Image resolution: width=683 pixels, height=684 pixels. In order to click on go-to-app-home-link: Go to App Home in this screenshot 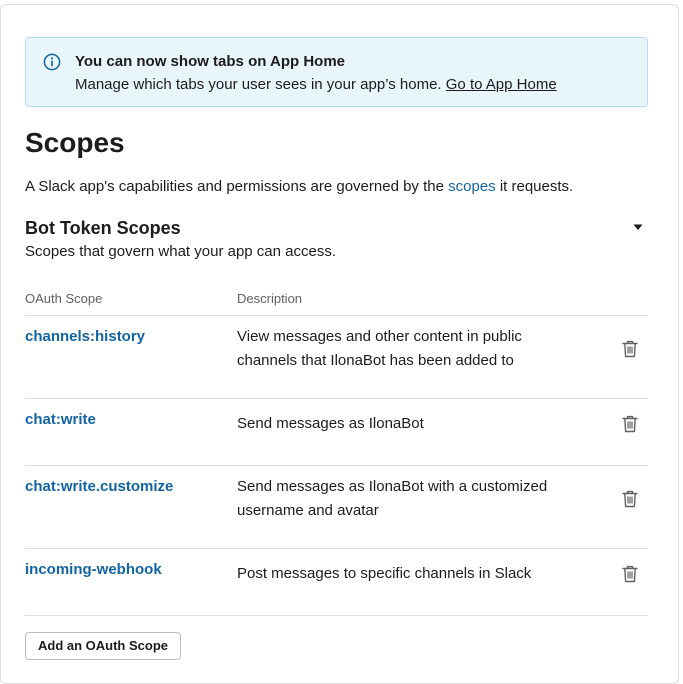, I will do `click(501, 84)`.